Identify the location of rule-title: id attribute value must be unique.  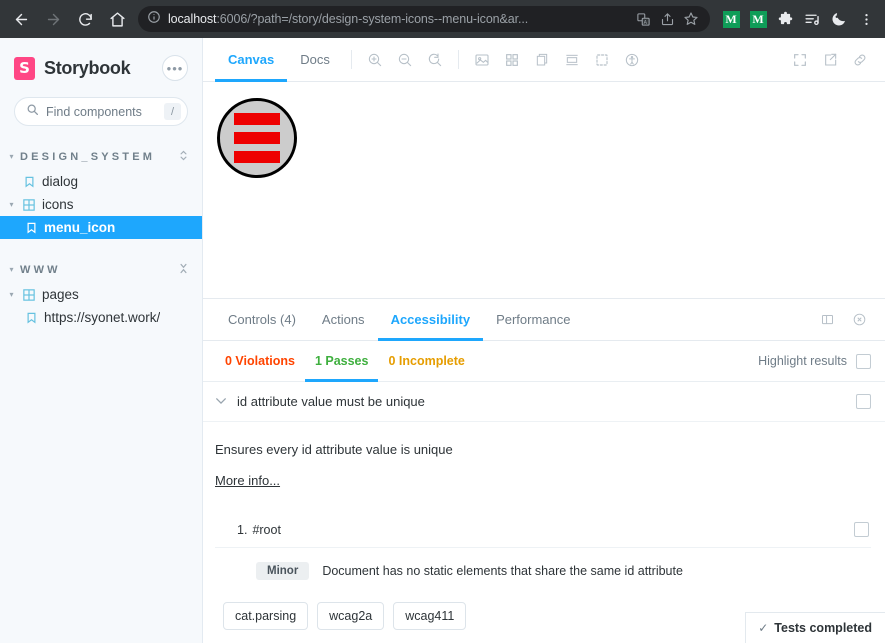
(331, 401).